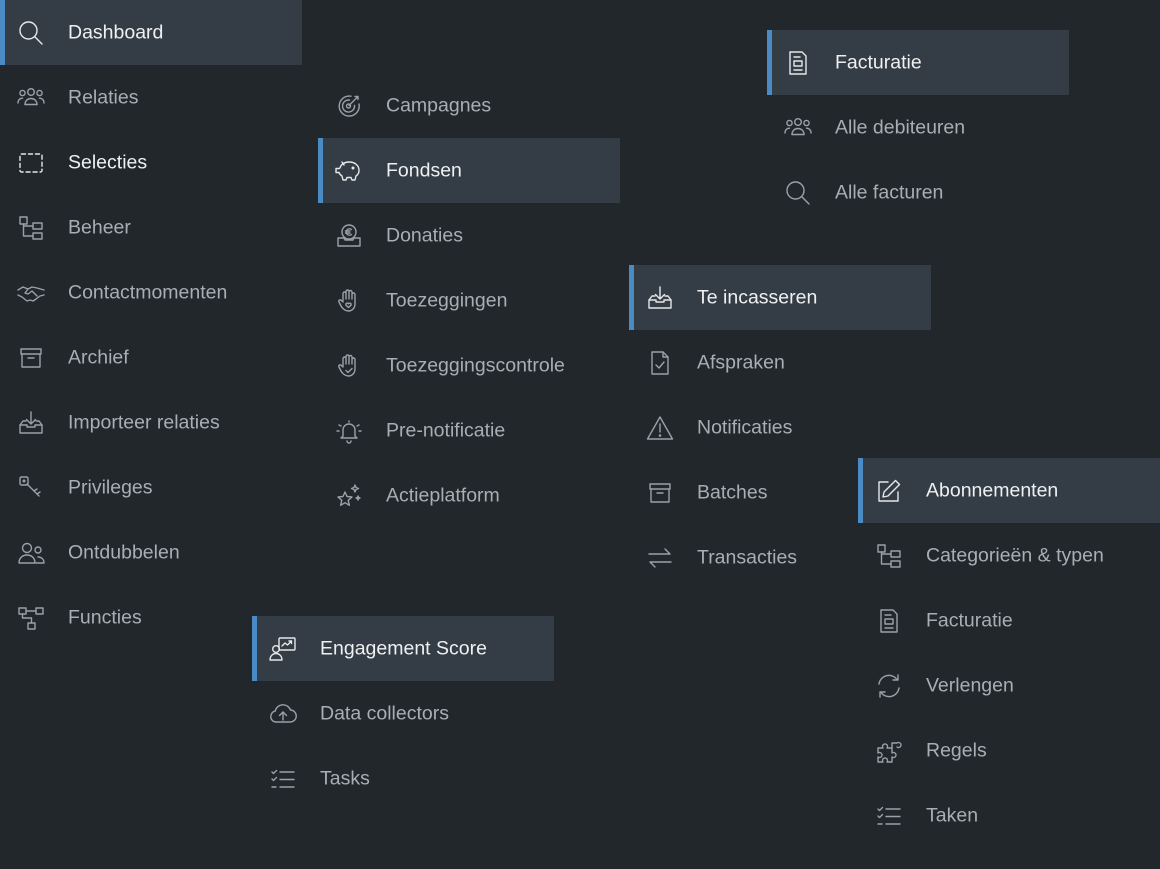 This screenshot has height=869, width=1160. I want to click on stars-icon, so click(349, 496).